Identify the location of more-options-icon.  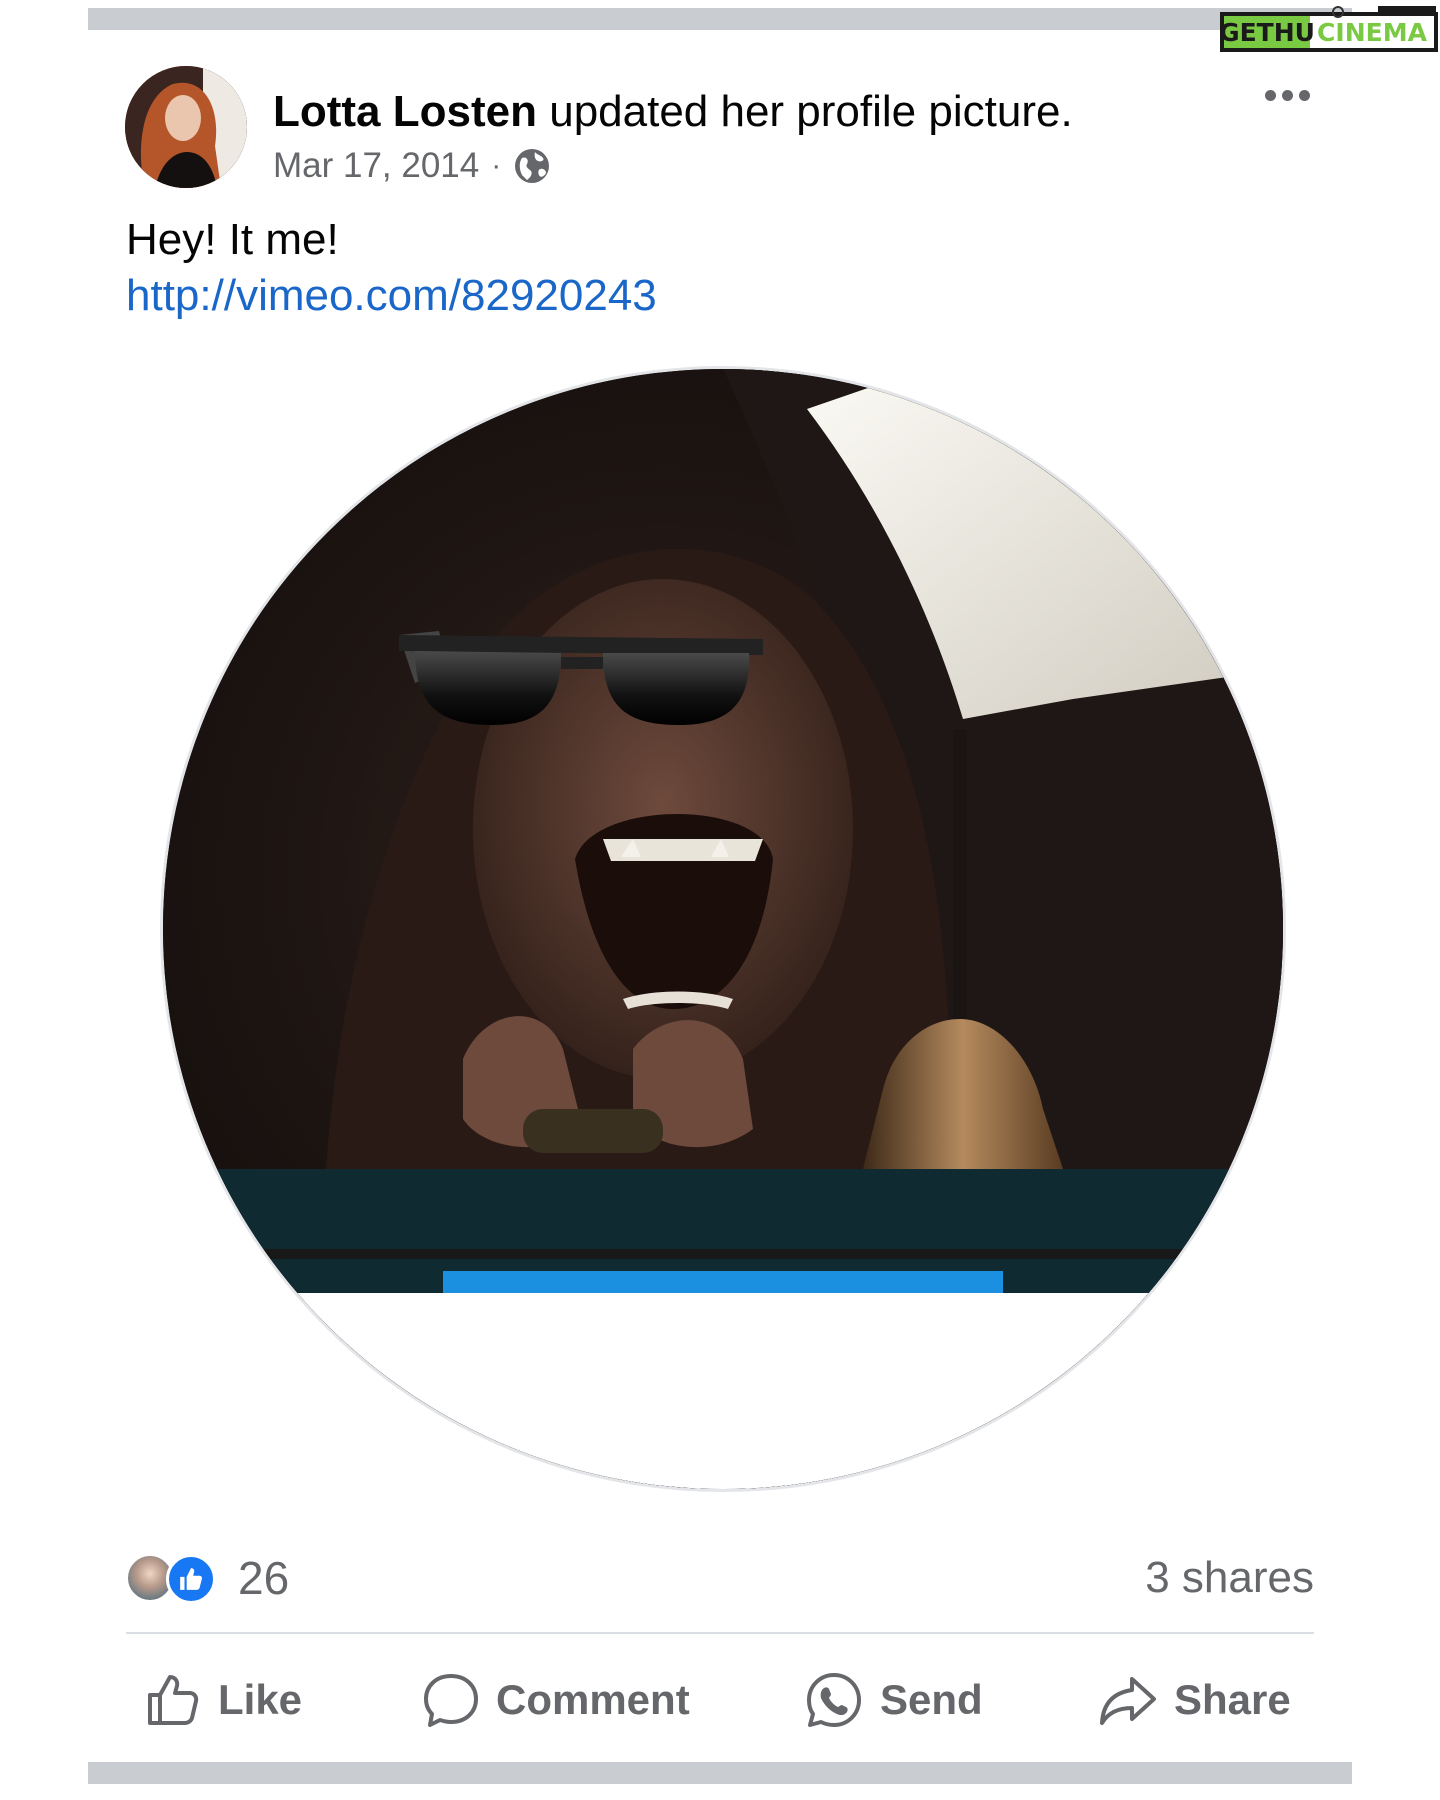
(1287, 95).